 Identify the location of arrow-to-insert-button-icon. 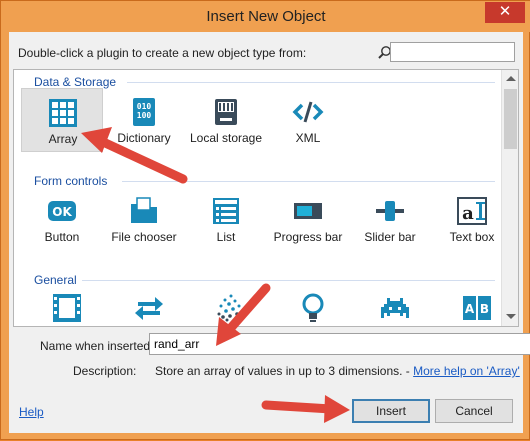
(305, 409).